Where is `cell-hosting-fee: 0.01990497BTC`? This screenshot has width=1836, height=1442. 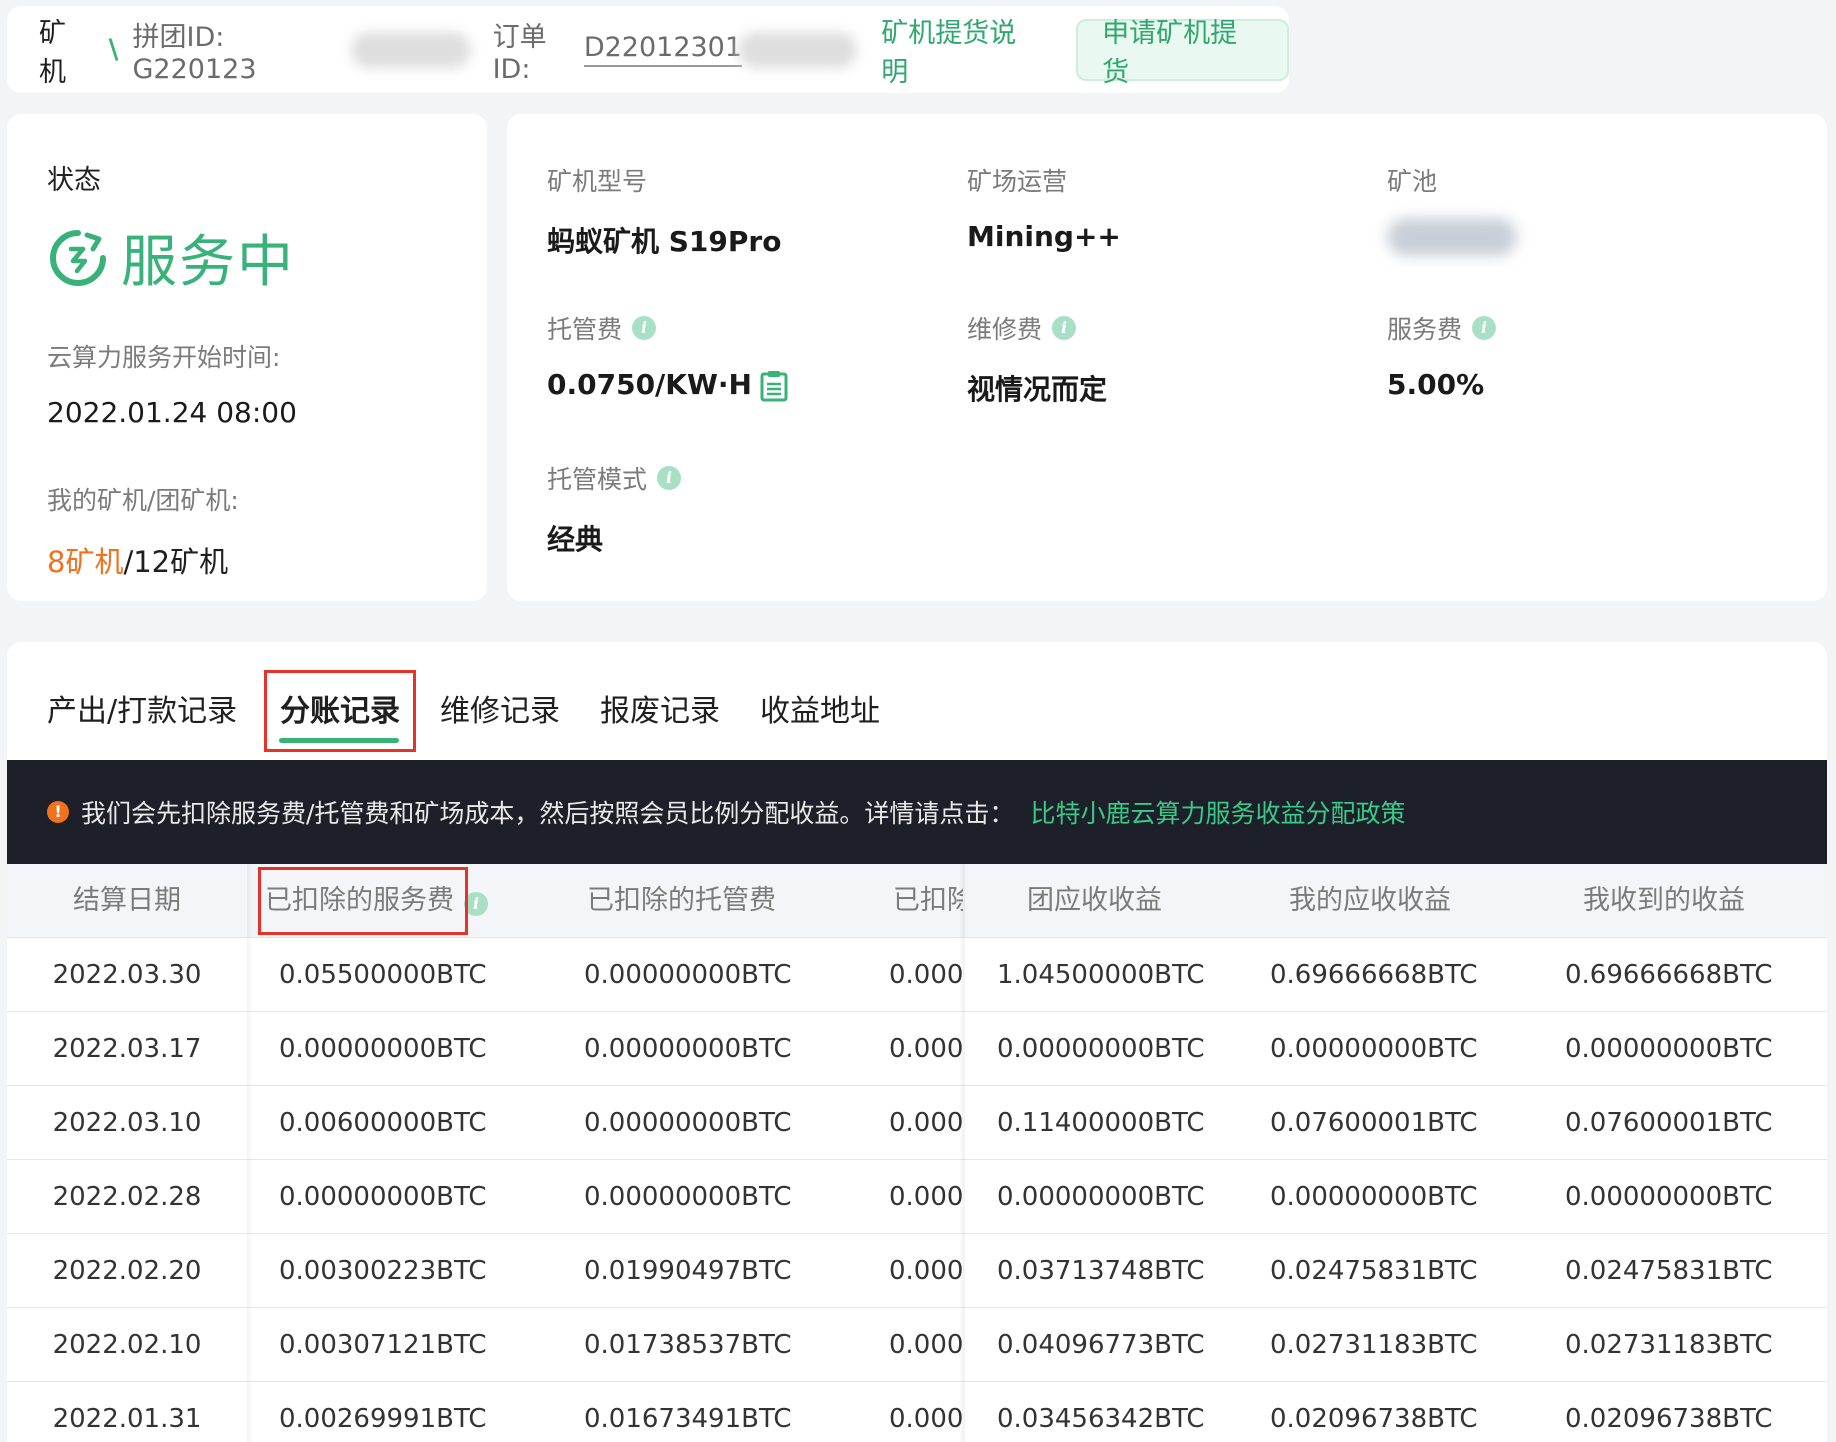 cell-hosting-fee: 0.01990497BTC is located at coordinates (688, 1271).